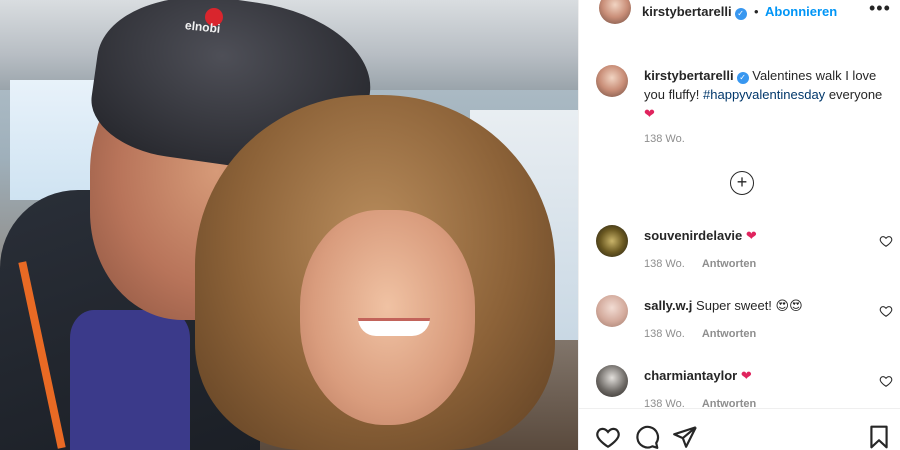 The height and width of the screenshot is (450, 900). Describe the element at coordinates (612, 81) in the screenshot. I see `caption-author-avatar` at that location.